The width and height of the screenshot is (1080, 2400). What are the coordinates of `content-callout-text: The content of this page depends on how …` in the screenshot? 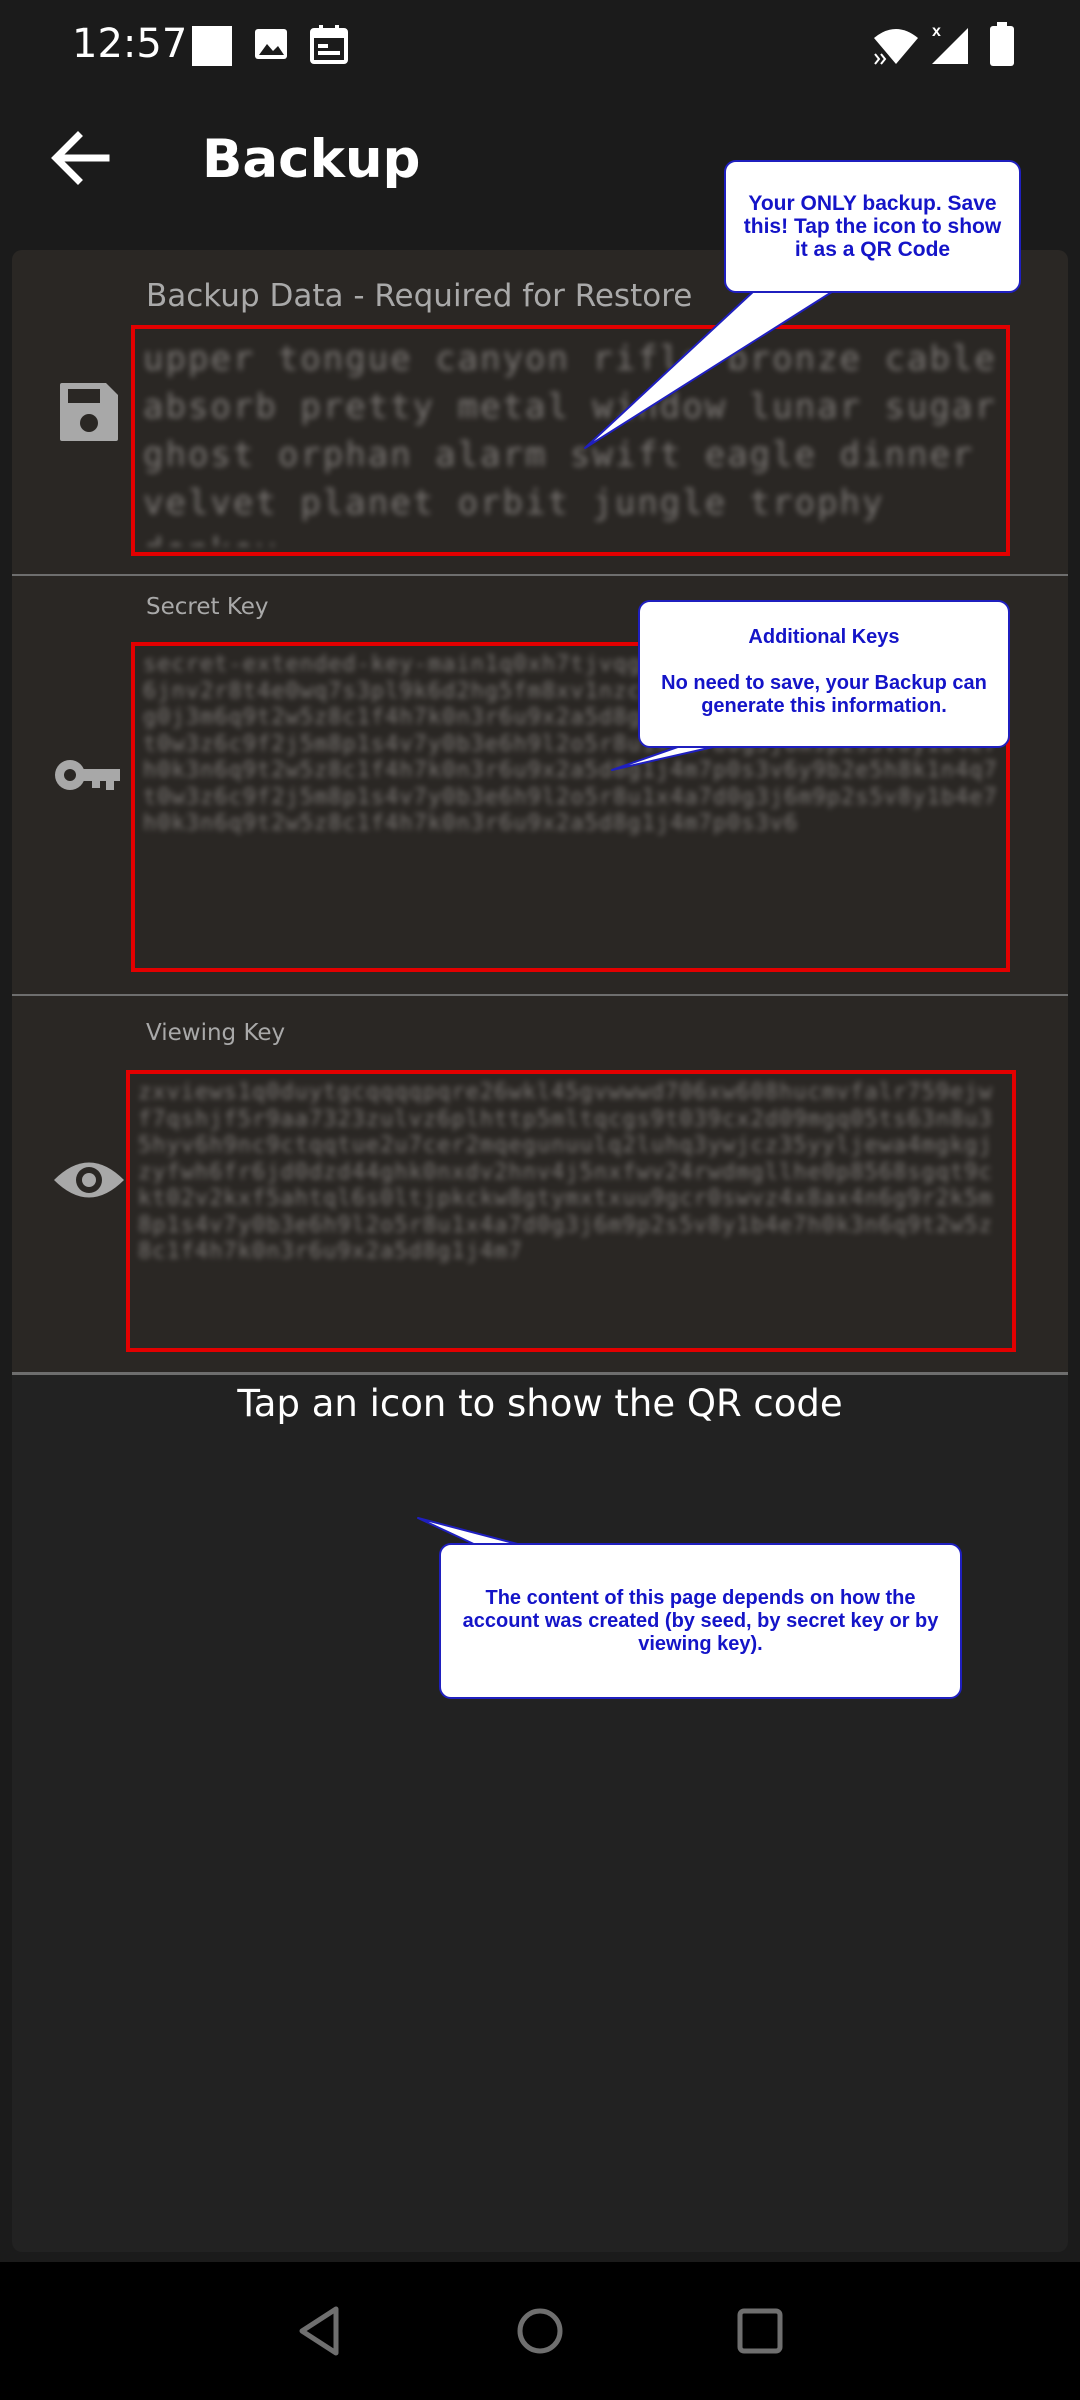 It's located at (700, 1621).